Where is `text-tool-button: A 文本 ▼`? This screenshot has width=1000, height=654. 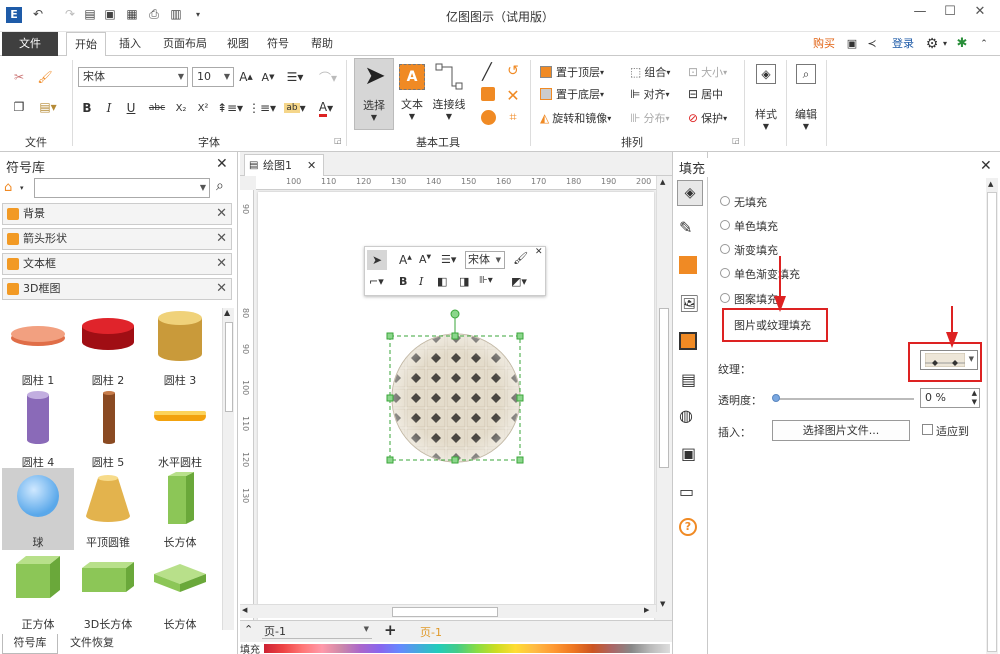 text-tool-button: A 文本 ▼ is located at coordinates (413, 94).